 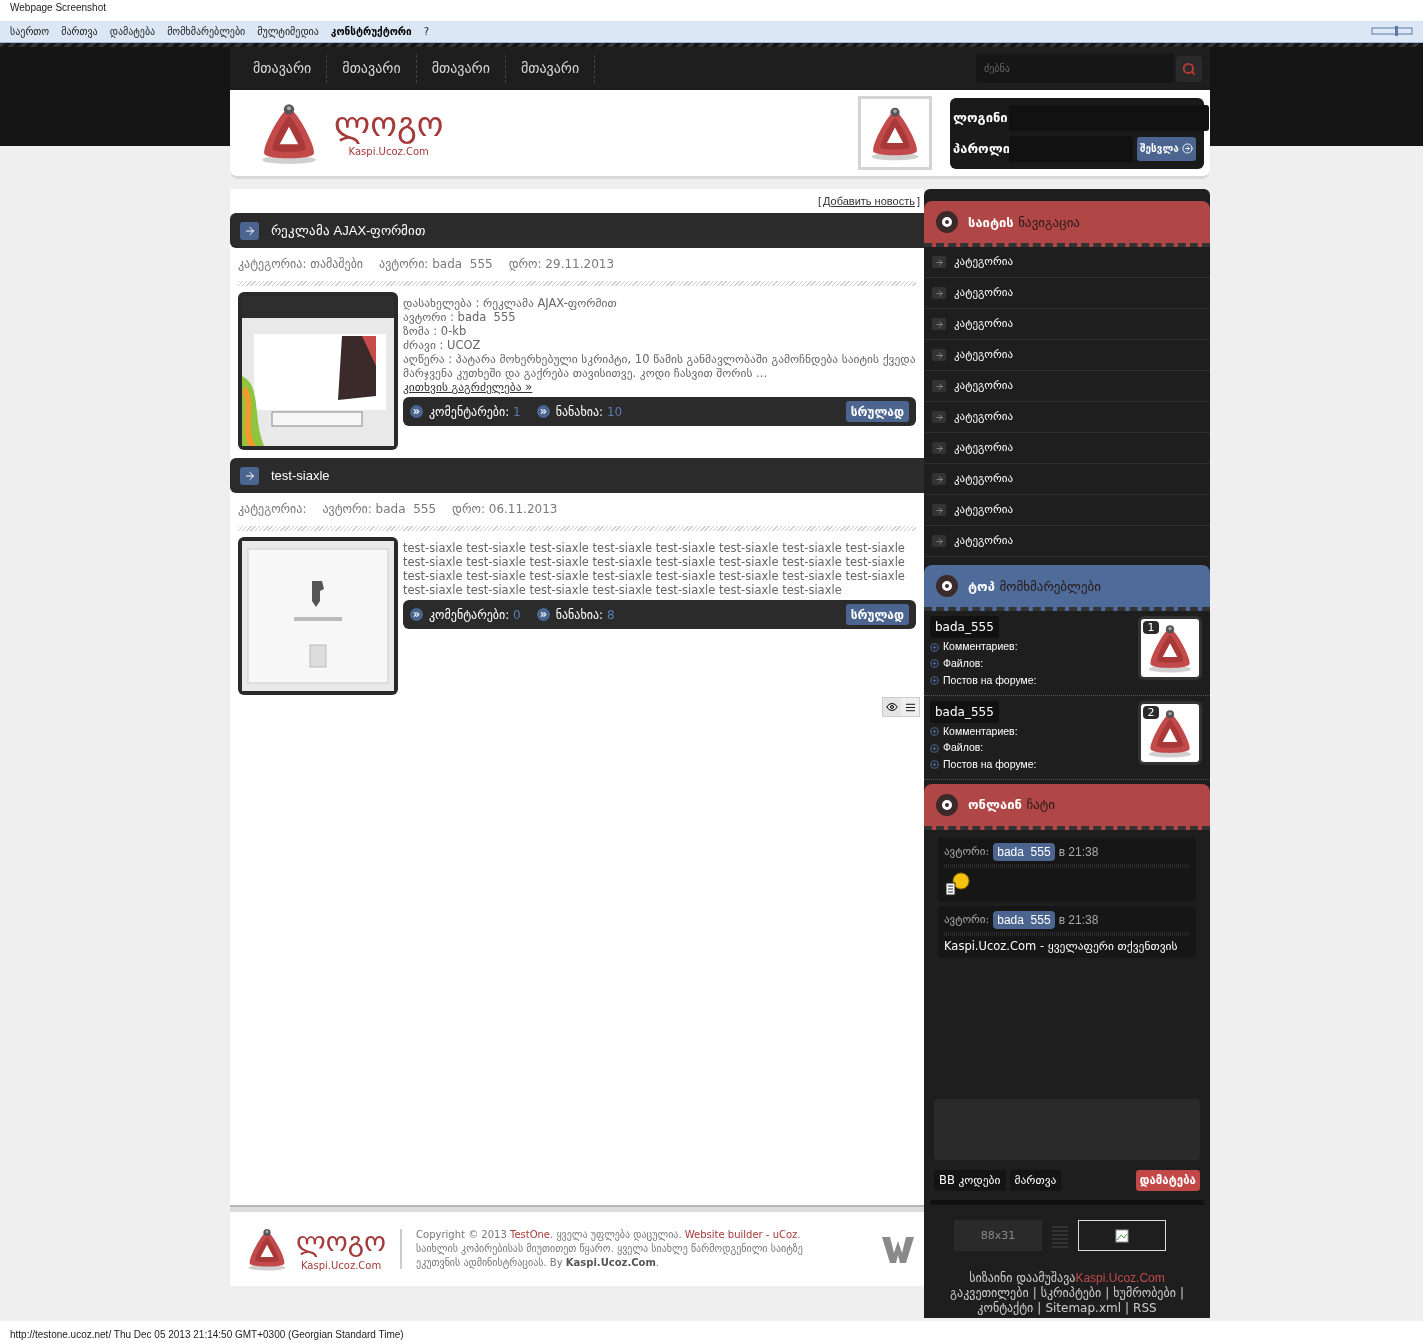 What do you see at coordinates (442, 345) in the screenshot?
I see `post-text: ძრავი : UCOZ` at bounding box center [442, 345].